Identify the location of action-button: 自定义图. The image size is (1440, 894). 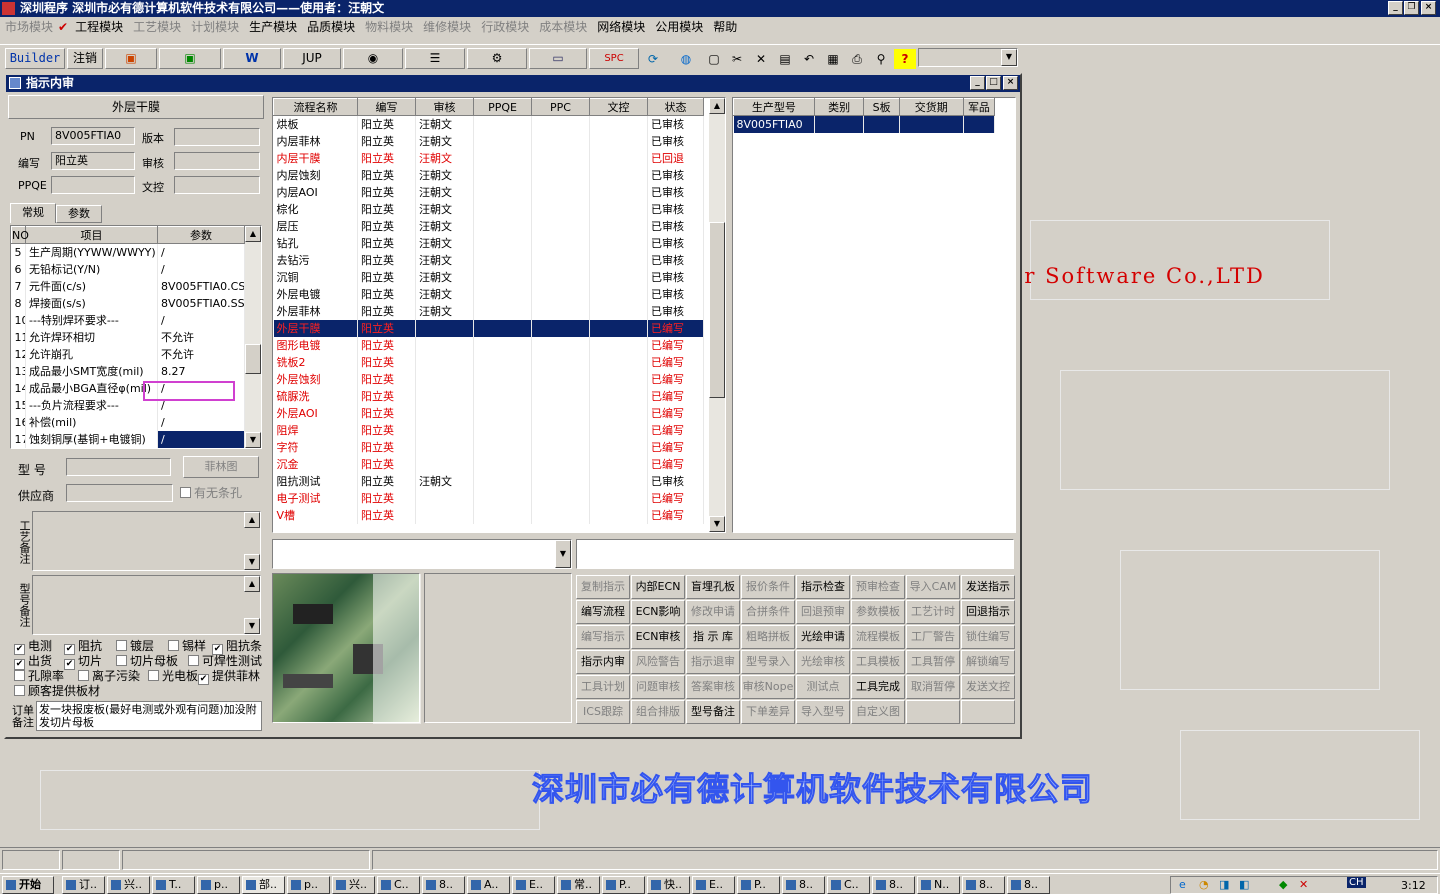
(878, 712).